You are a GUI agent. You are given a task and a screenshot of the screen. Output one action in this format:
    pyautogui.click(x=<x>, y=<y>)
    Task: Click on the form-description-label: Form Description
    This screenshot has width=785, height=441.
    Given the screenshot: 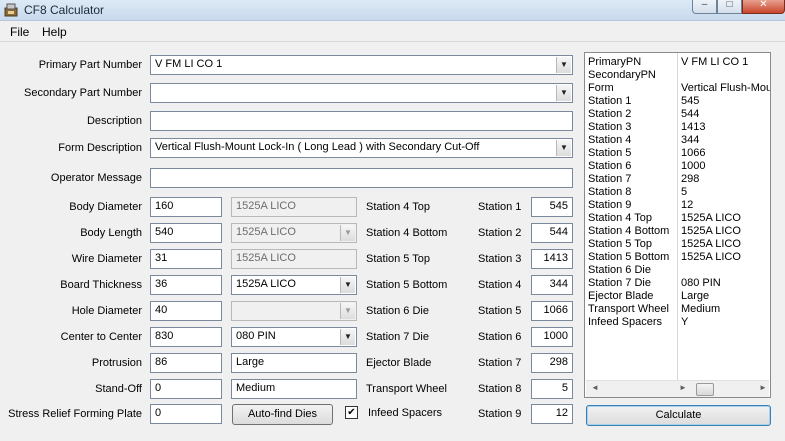 What is the action you would take?
    pyautogui.click(x=100, y=148)
    